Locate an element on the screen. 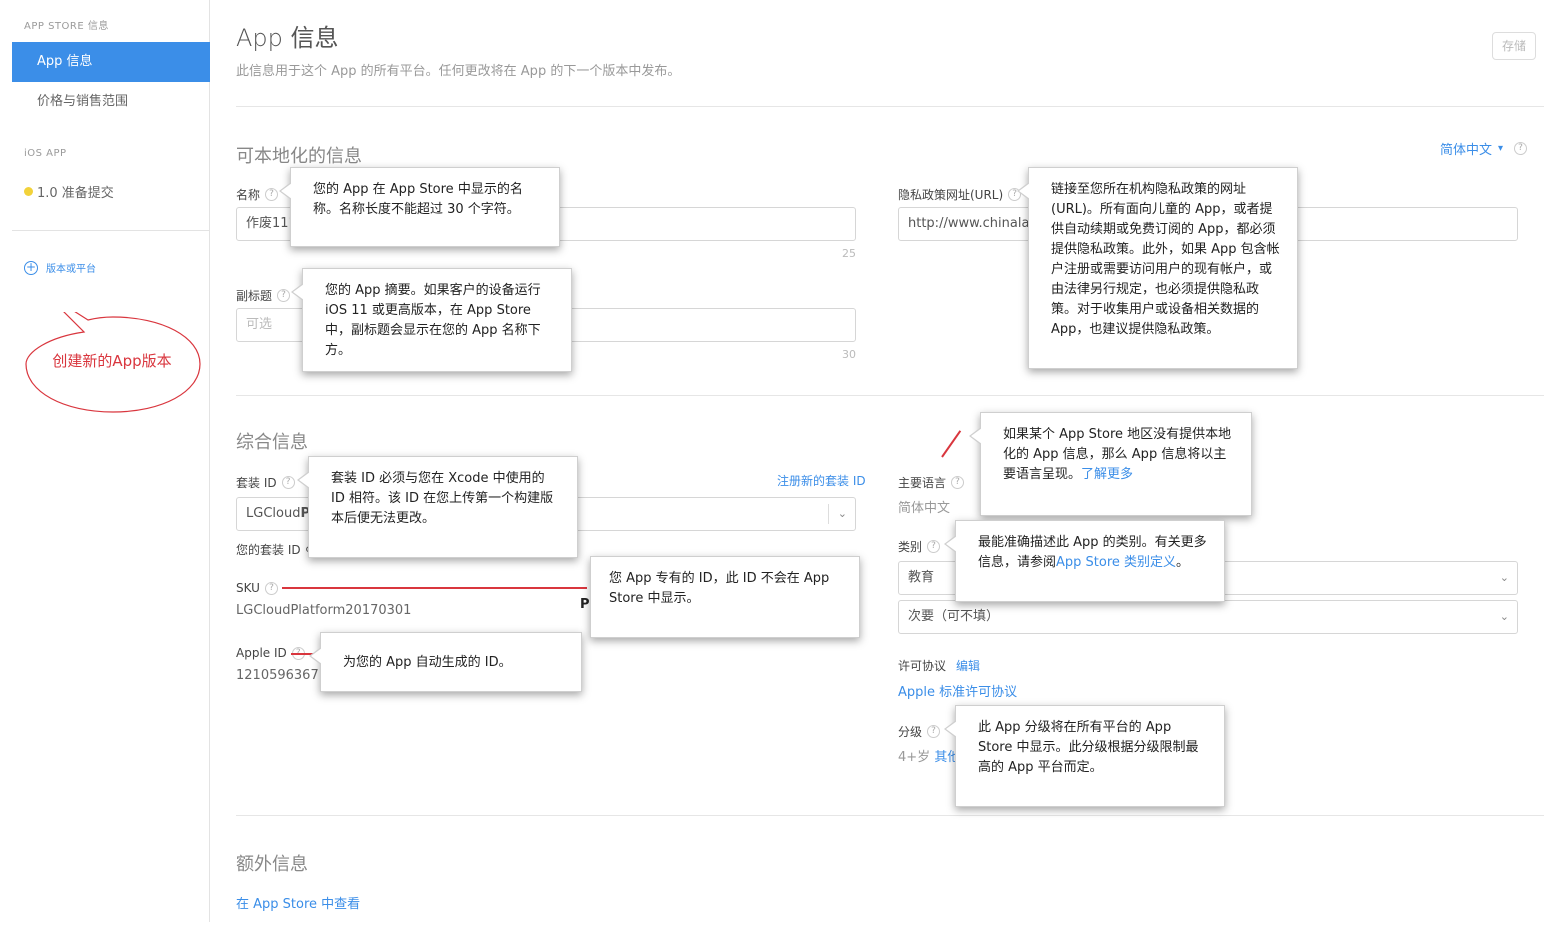 The height and width of the screenshot is (938, 1544). sku-value-tail: P is located at coordinates (585, 604).